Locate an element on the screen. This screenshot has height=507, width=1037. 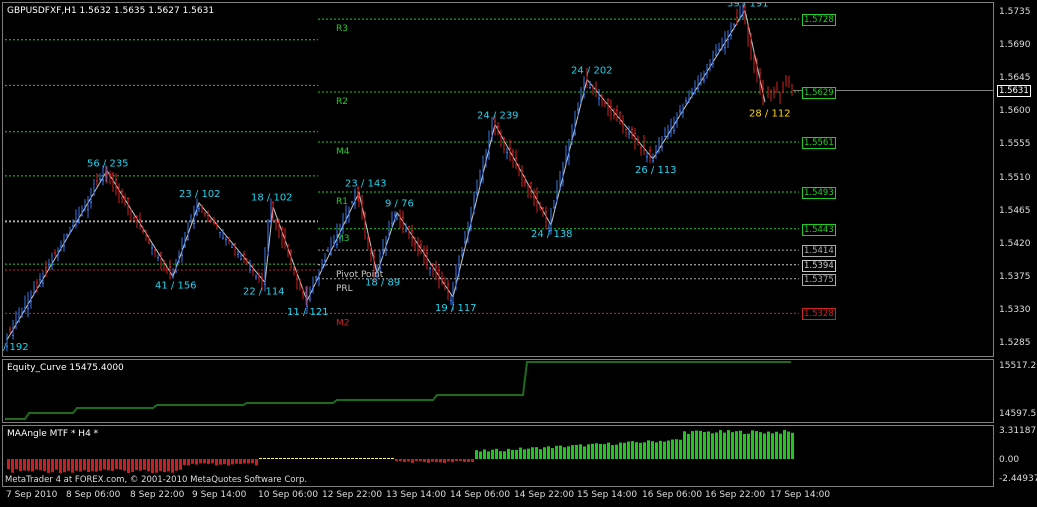
time-axis-label: 17 Sep 14:00 is located at coordinates (800, 495).